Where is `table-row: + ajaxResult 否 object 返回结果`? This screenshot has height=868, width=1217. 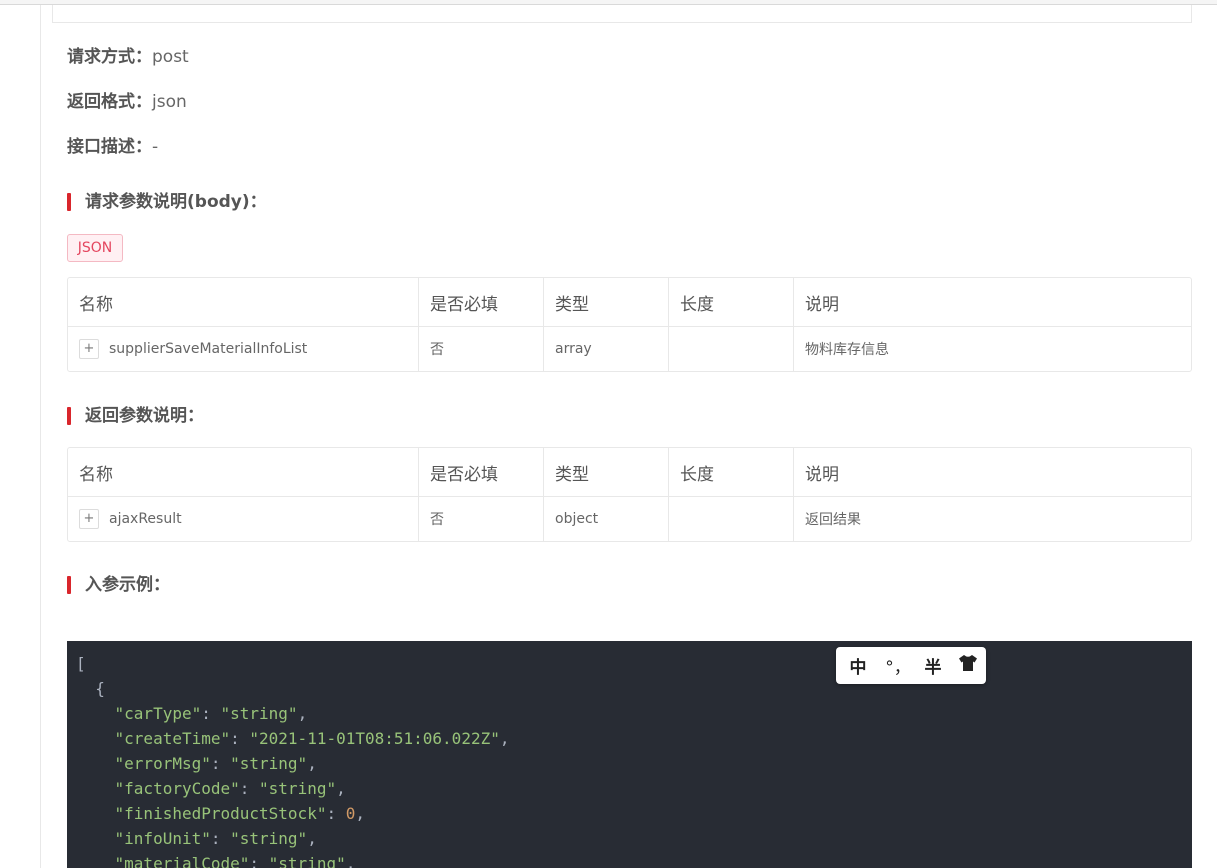 table-row: + ajaxResult 否 object 返回结果 is located at coordinates (629, 519).